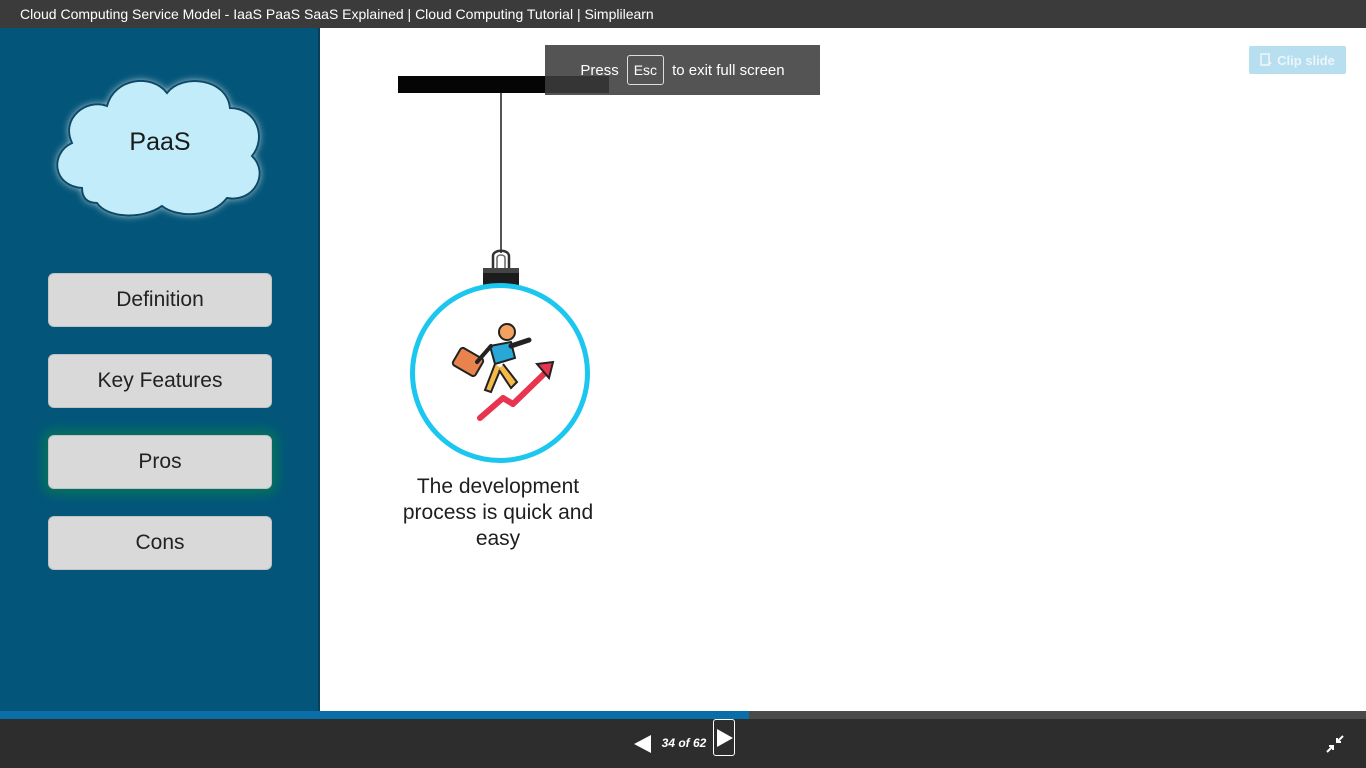 This screenshot has height=768, width=1366. What do you see at coordinates (374, 715) in the screenshot?
I see `progress-fill` at bounding box center [374, 715].